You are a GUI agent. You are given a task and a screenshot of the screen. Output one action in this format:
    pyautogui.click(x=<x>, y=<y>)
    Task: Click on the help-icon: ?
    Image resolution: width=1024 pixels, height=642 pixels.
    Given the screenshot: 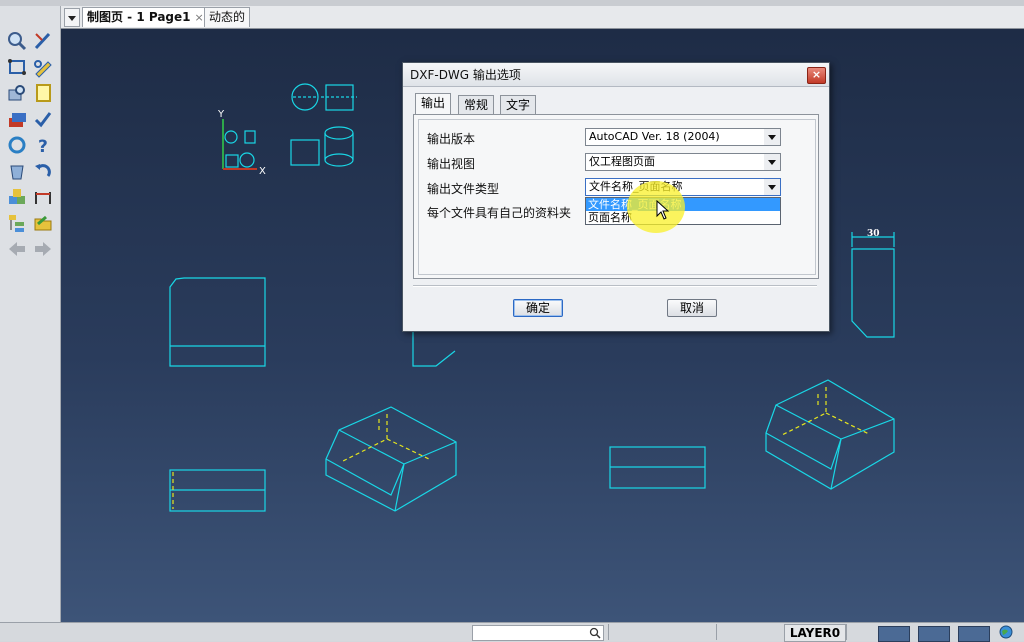 What is the action you would take?
    pyautogui.click(x=43, y=145)
    